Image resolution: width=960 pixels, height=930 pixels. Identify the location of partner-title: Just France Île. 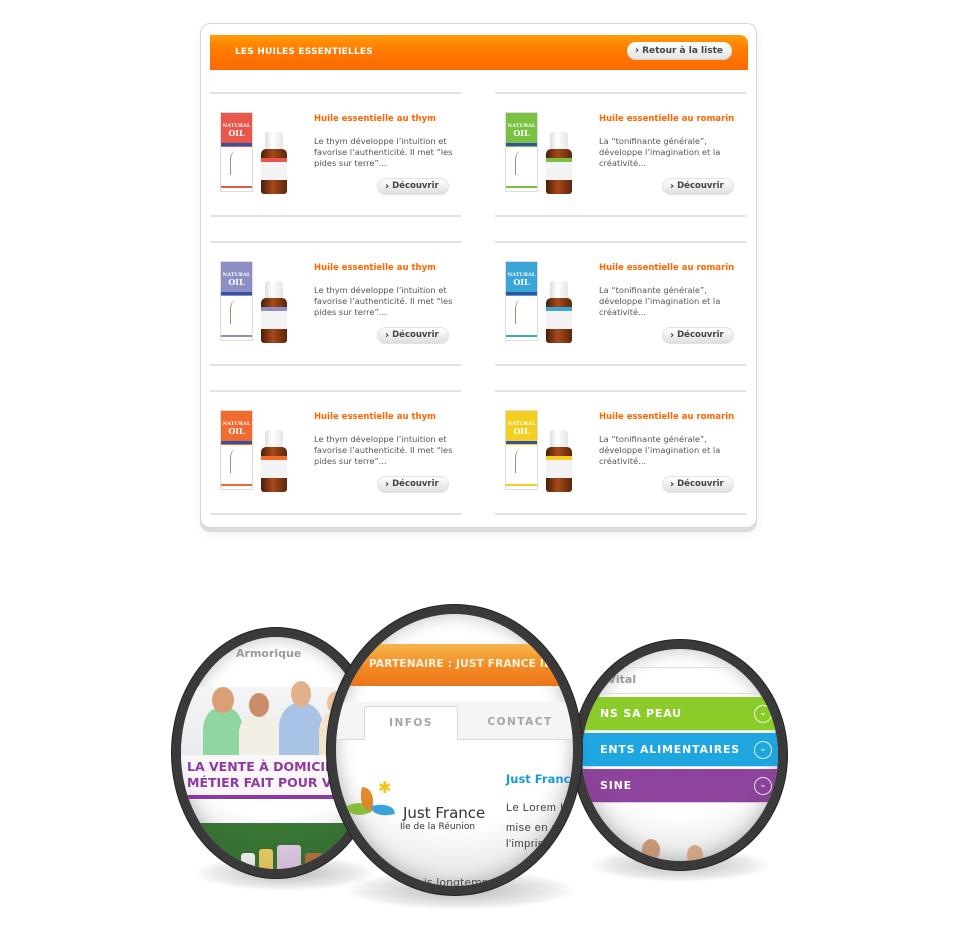
(542, 779).